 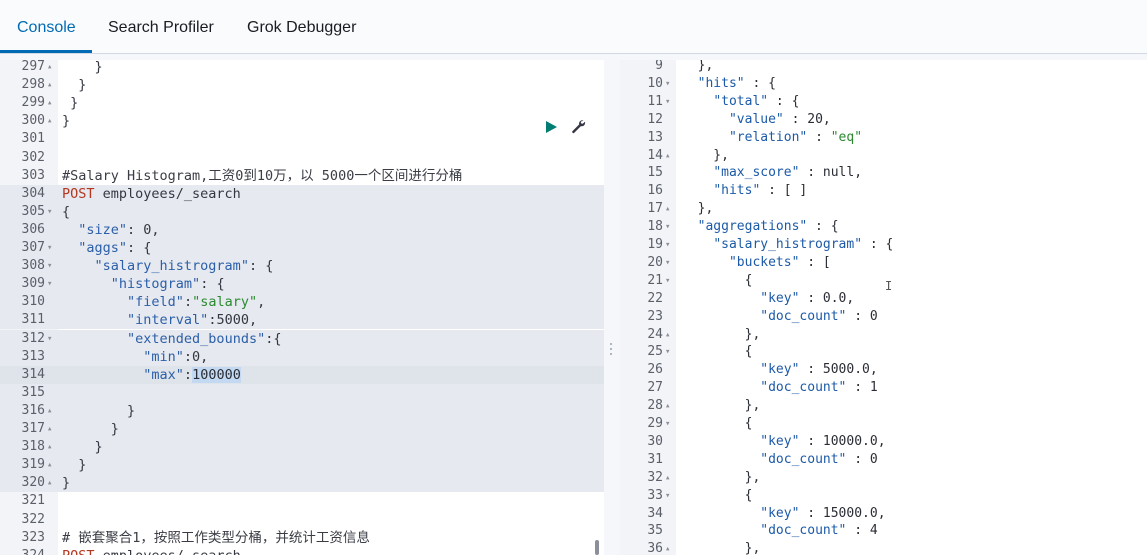 I want to click on request-line: 305 ▾ {, so click(x=302, y=211).